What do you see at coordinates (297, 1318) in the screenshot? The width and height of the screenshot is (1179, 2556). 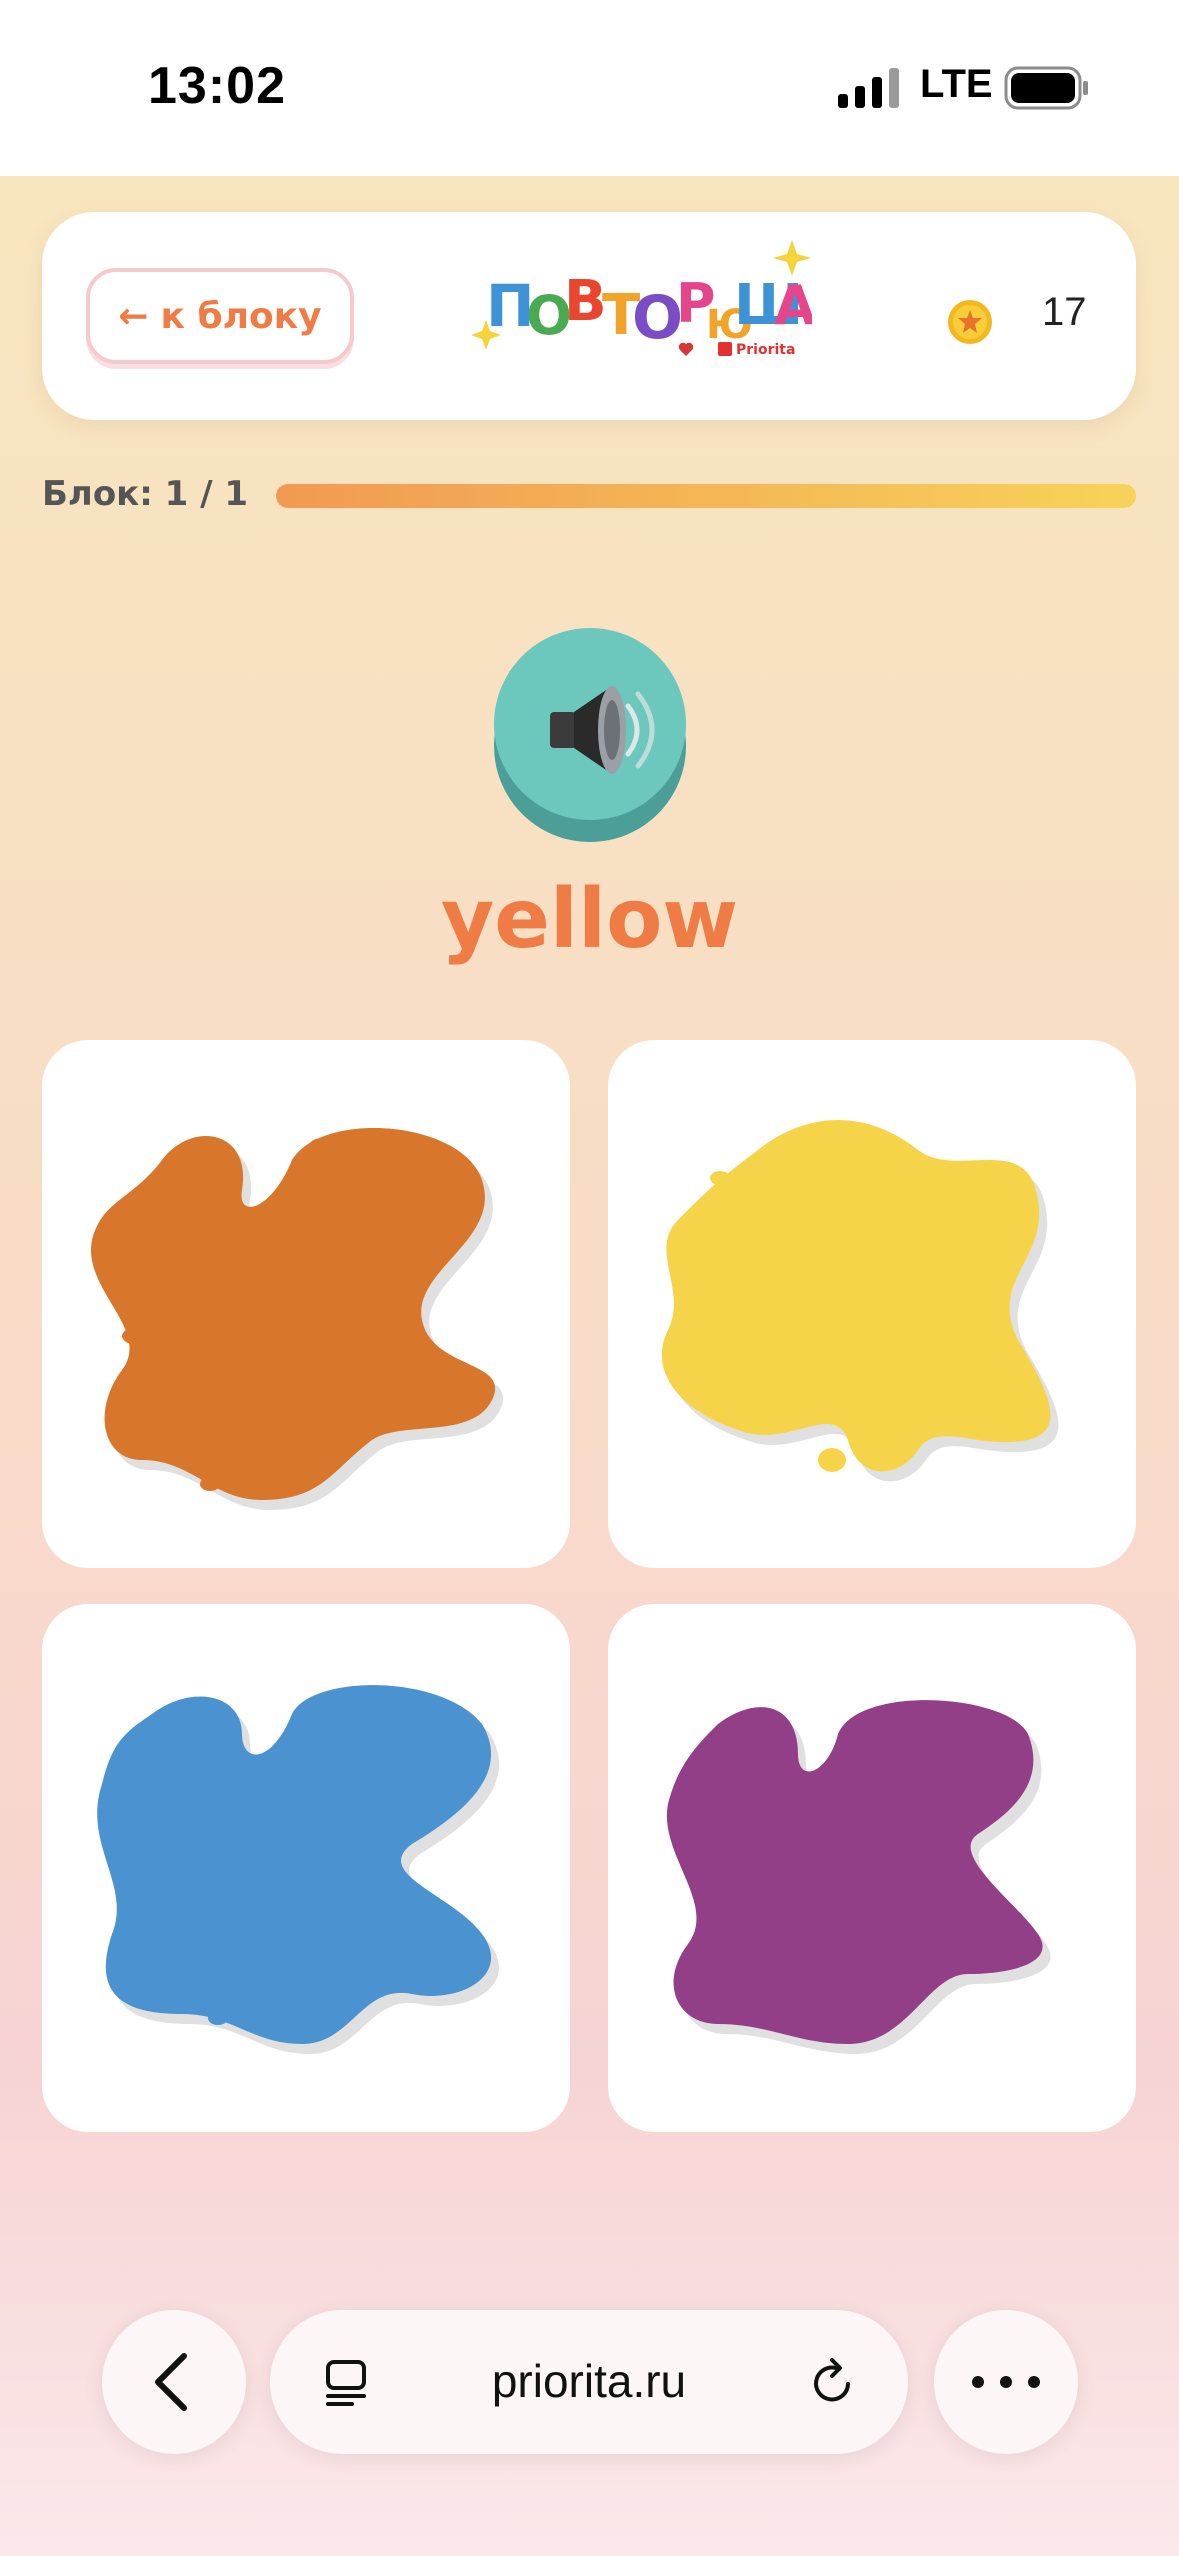 I see `orange-paint-splash` at bounding box center [297, 1318].